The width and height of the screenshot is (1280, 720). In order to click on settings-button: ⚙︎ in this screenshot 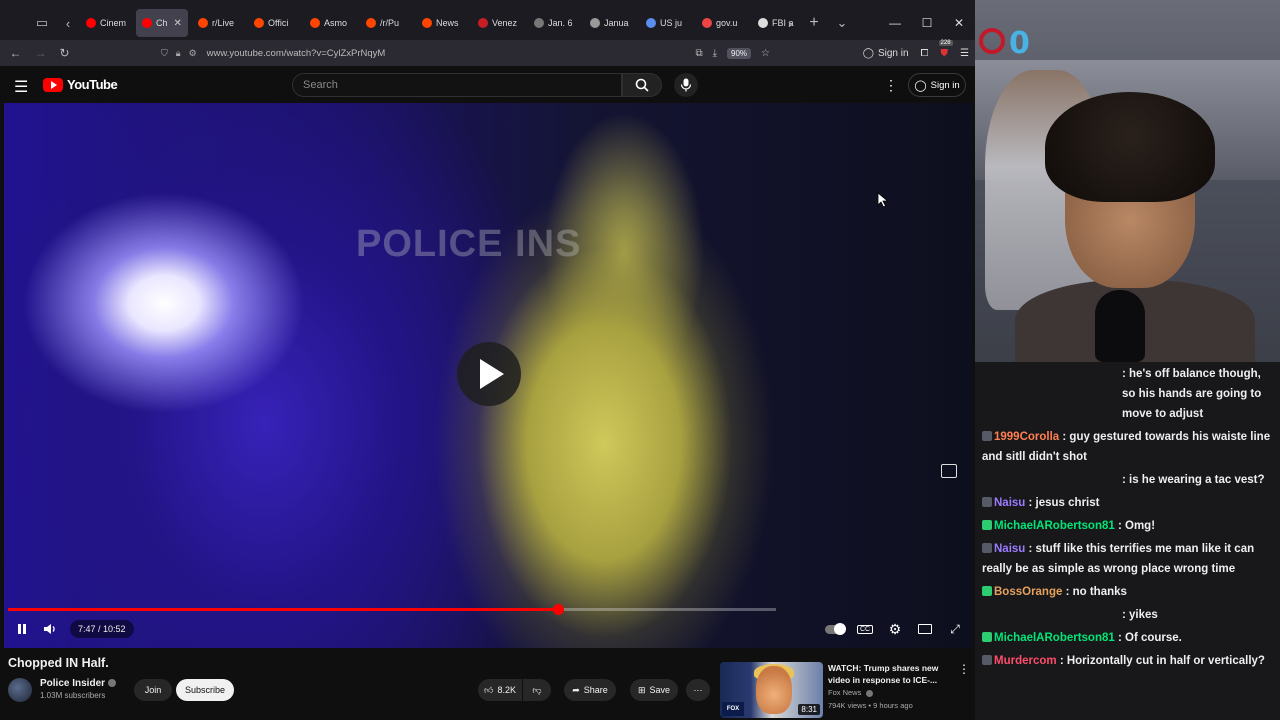, I will do `click(895, 629)`.